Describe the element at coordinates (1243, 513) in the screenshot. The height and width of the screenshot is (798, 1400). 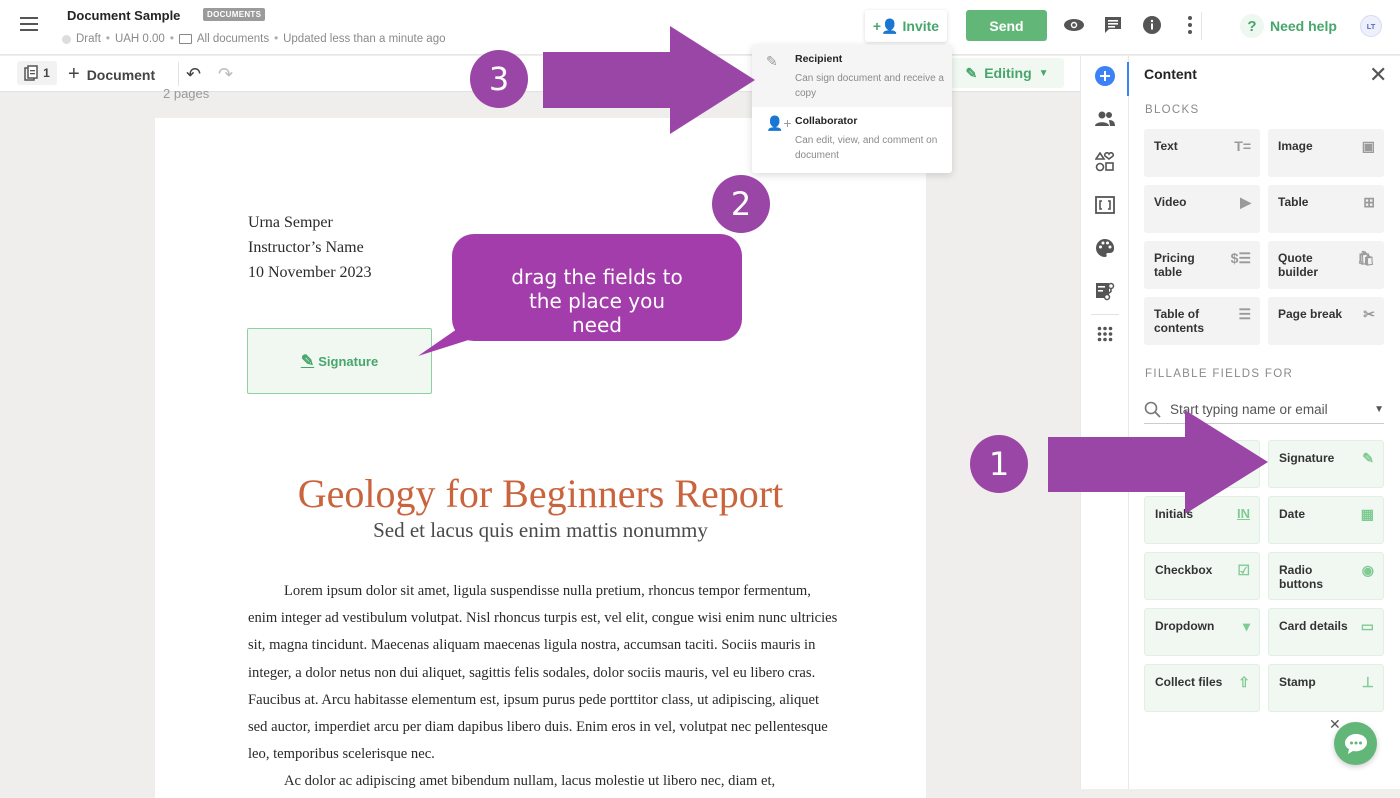
I see `initials-icon: IN` at that location.